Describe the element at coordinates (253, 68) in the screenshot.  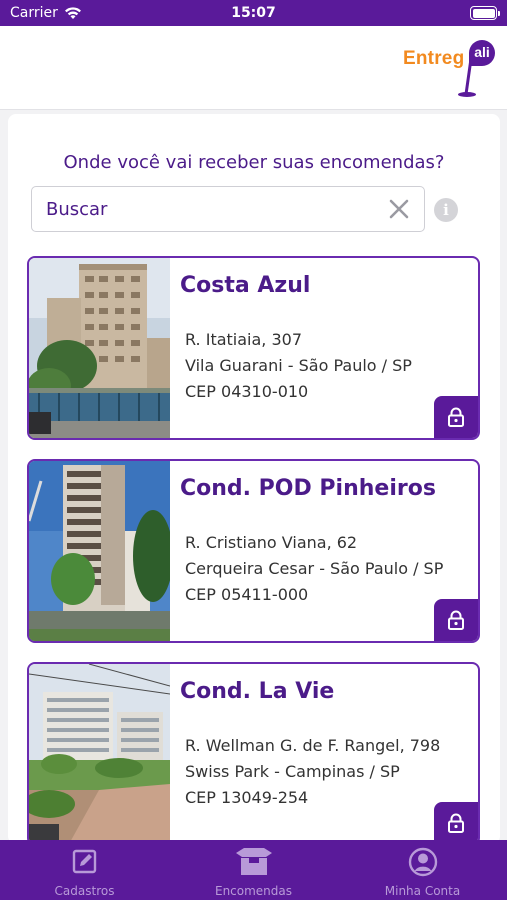
I see `app-header: Entreg ali` at that location.